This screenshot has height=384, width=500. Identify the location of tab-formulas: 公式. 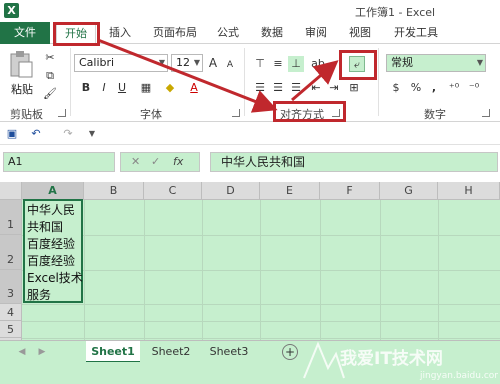
(228, 33).